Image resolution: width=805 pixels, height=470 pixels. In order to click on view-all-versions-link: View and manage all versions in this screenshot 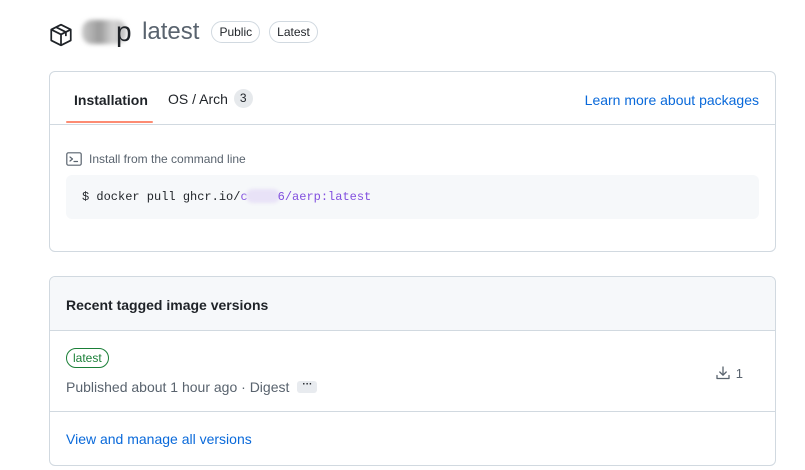, I will do `click(159, 439)`.